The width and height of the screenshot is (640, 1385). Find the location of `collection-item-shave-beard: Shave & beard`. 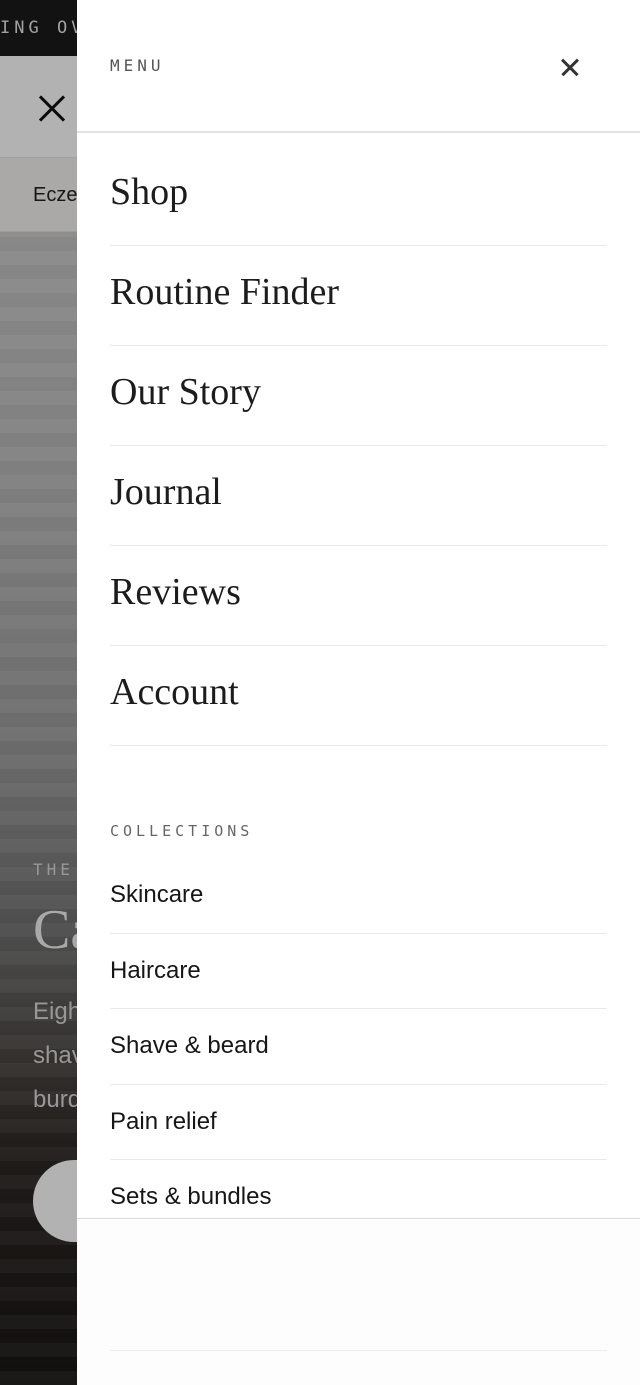

collection-item-shave-beard: Shave & beard is located at coordinates (358, 1047).